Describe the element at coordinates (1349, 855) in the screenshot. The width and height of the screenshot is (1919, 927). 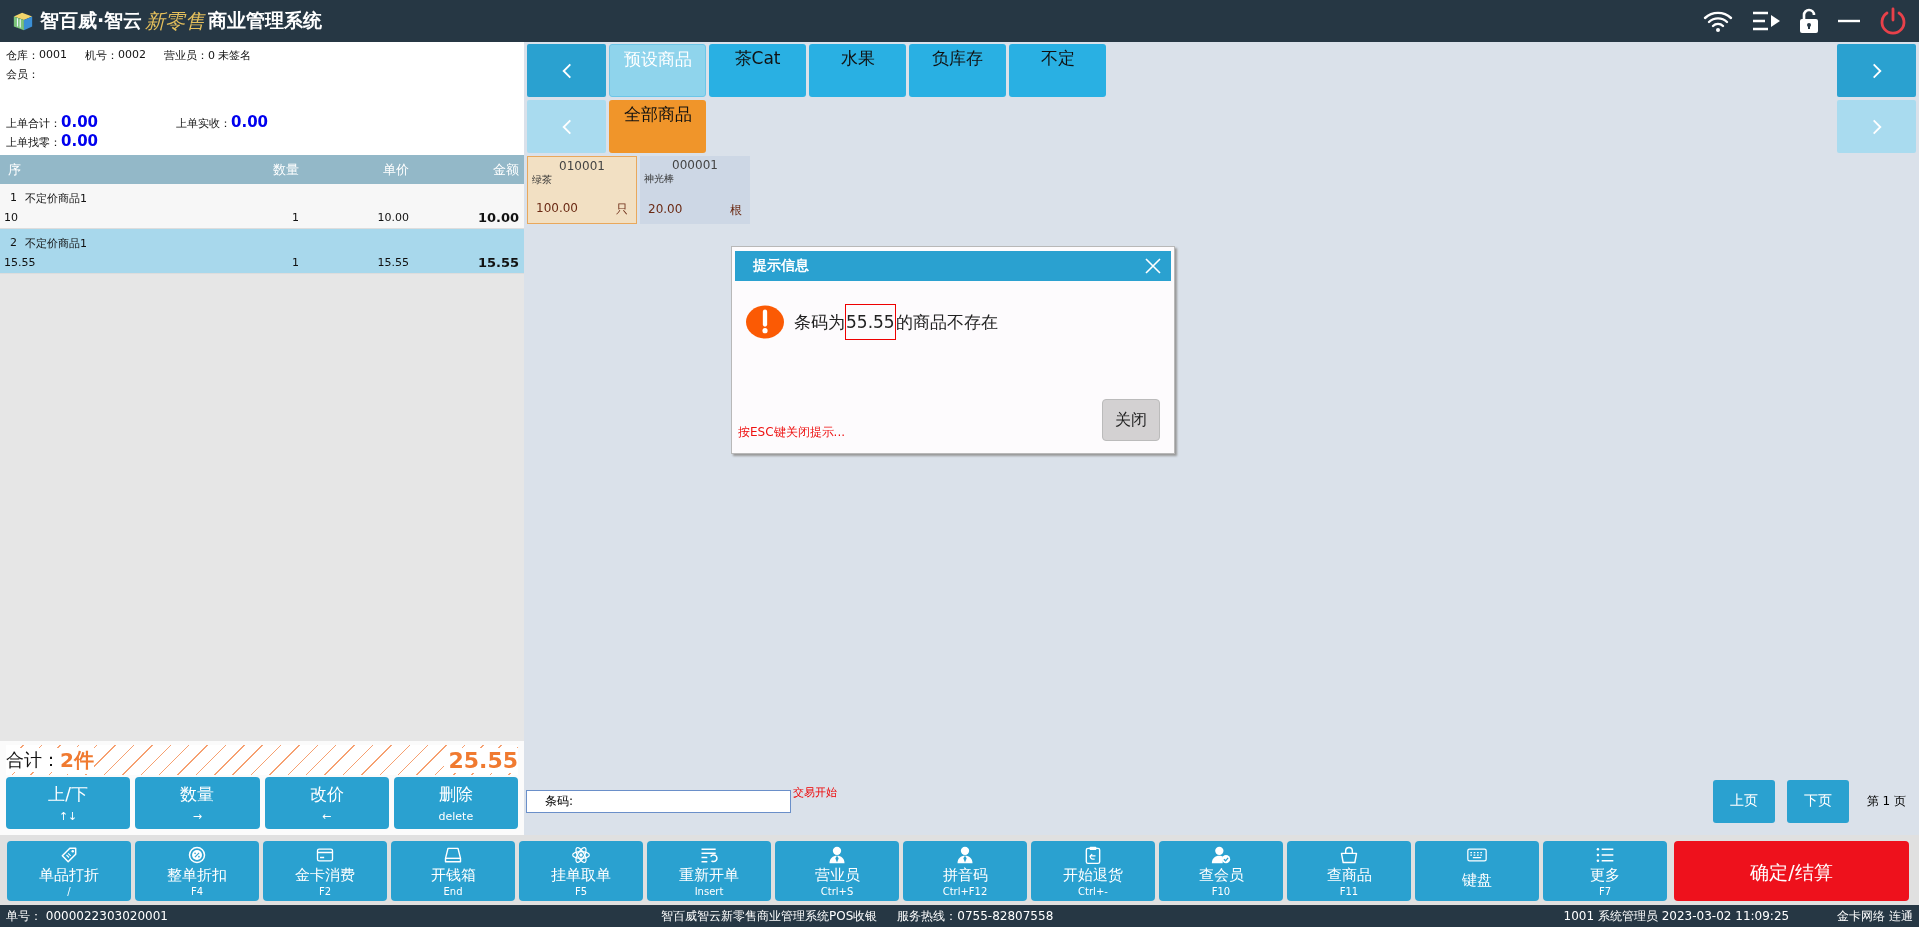
I see `basket-icon` at that location.